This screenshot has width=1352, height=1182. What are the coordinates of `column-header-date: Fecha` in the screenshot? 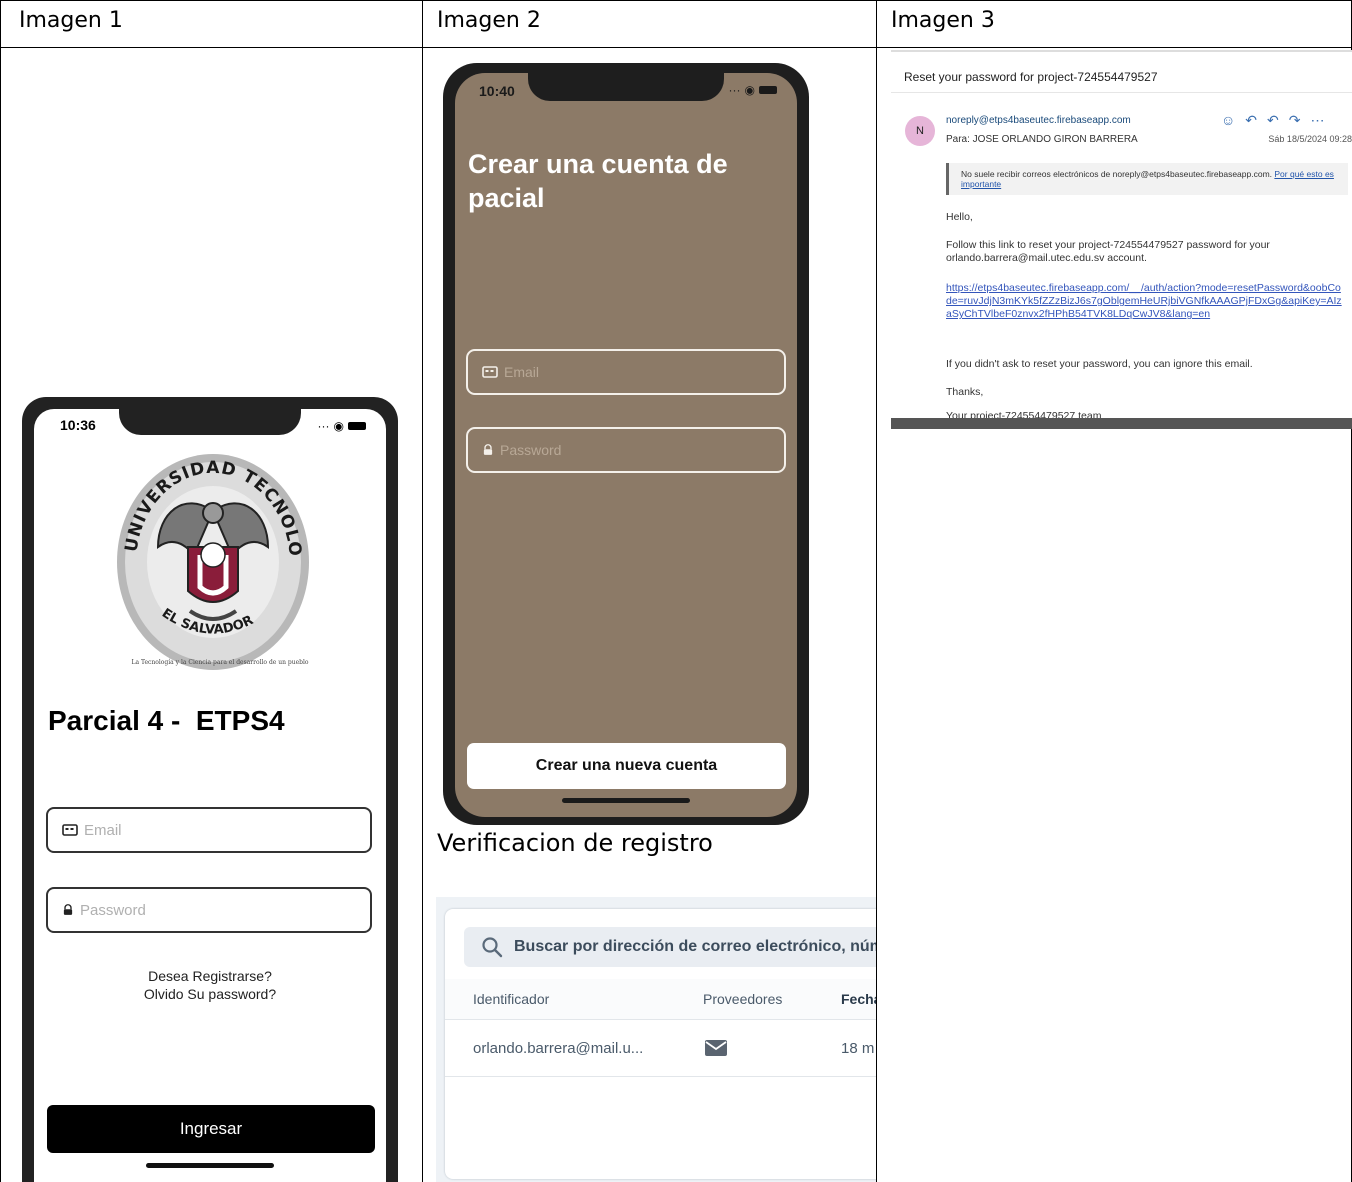 It's located at (858, 999).